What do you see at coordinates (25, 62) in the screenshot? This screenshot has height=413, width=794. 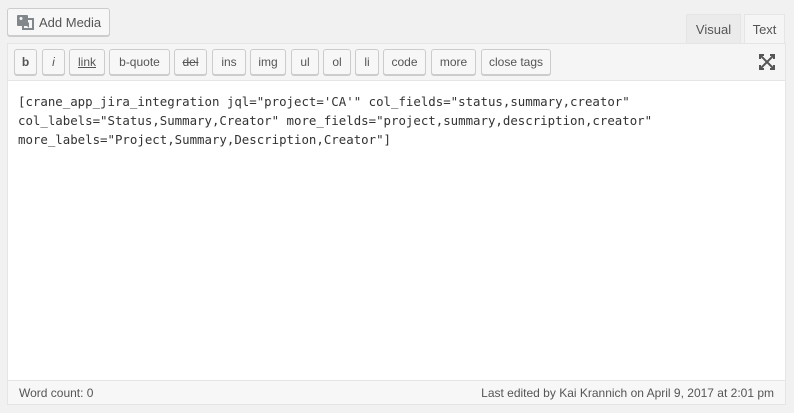 I see `bold-button: b` at bounding box center [25, 62].